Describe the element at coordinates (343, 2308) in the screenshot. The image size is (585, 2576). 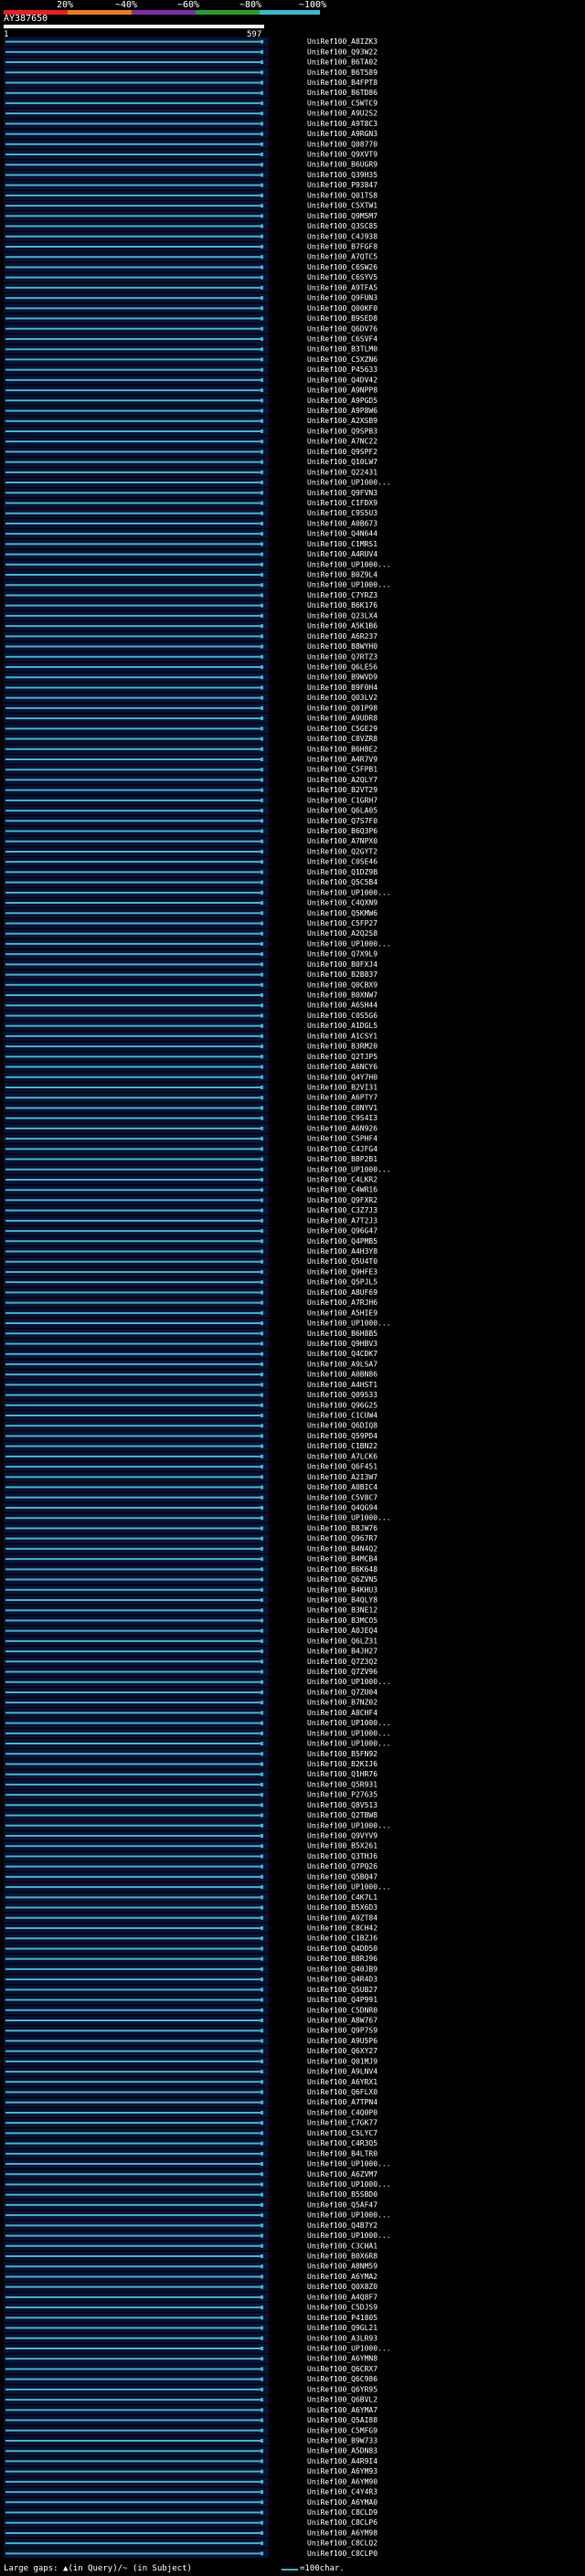
I see `hit-label: UniRef100_C5DJS9` at that location.